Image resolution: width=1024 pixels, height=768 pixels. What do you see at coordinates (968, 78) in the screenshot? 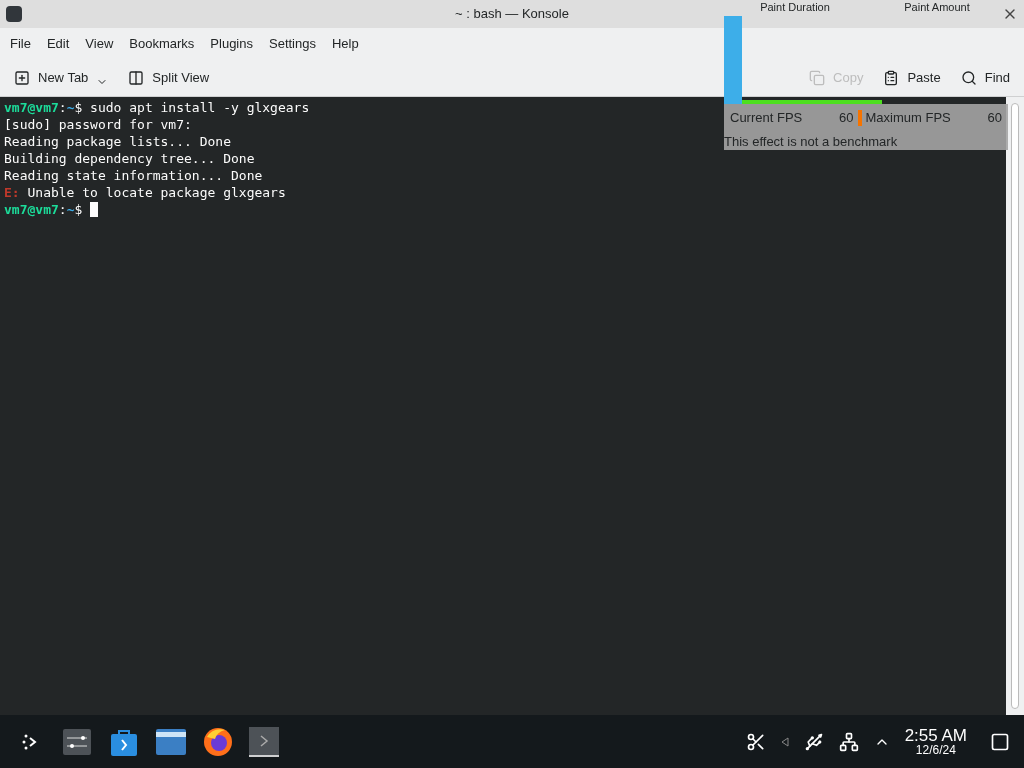
I see `search-icon` at bounding box center [968, 78].